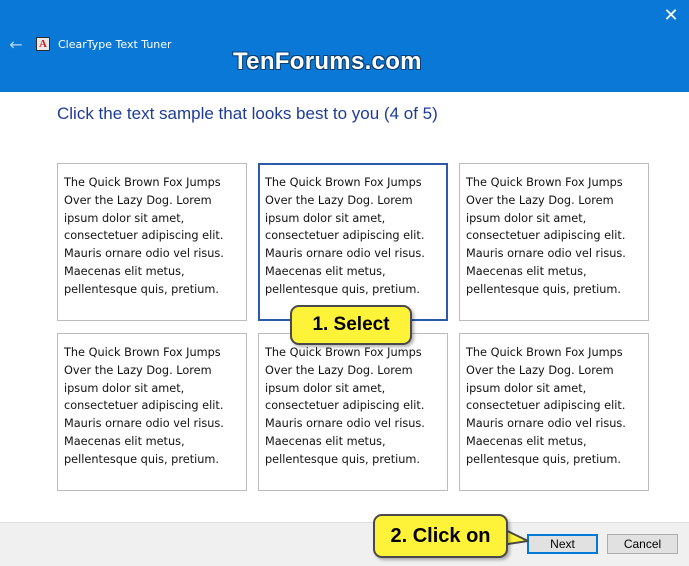  Describe the element at coordinates (440, 536) in the screenshot. I see `click-on-callout: 2. Click on` at that location.